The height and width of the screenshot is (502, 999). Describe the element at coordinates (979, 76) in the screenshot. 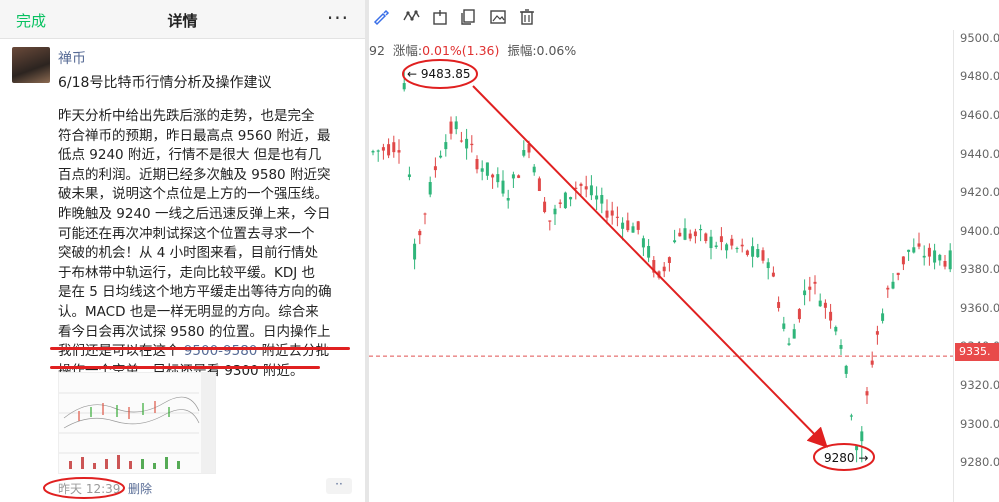

I see `price-tick-label: 9480.0` at that location.